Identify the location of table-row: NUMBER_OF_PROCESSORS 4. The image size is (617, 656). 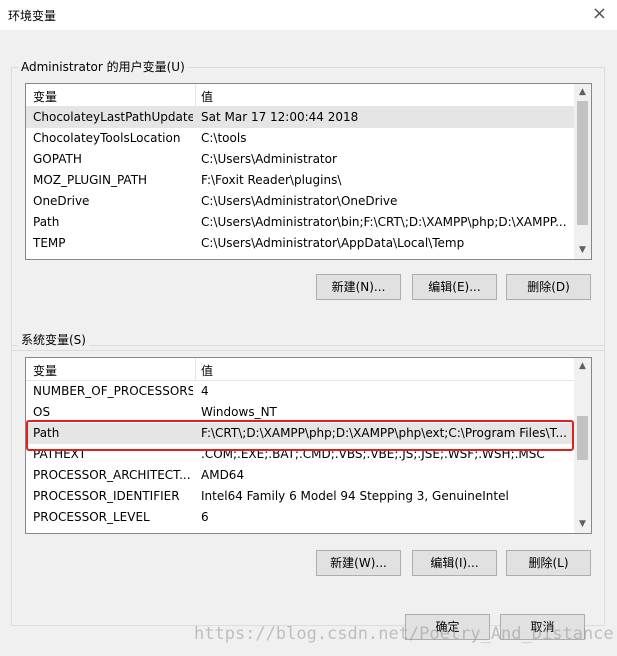
(300, 391).